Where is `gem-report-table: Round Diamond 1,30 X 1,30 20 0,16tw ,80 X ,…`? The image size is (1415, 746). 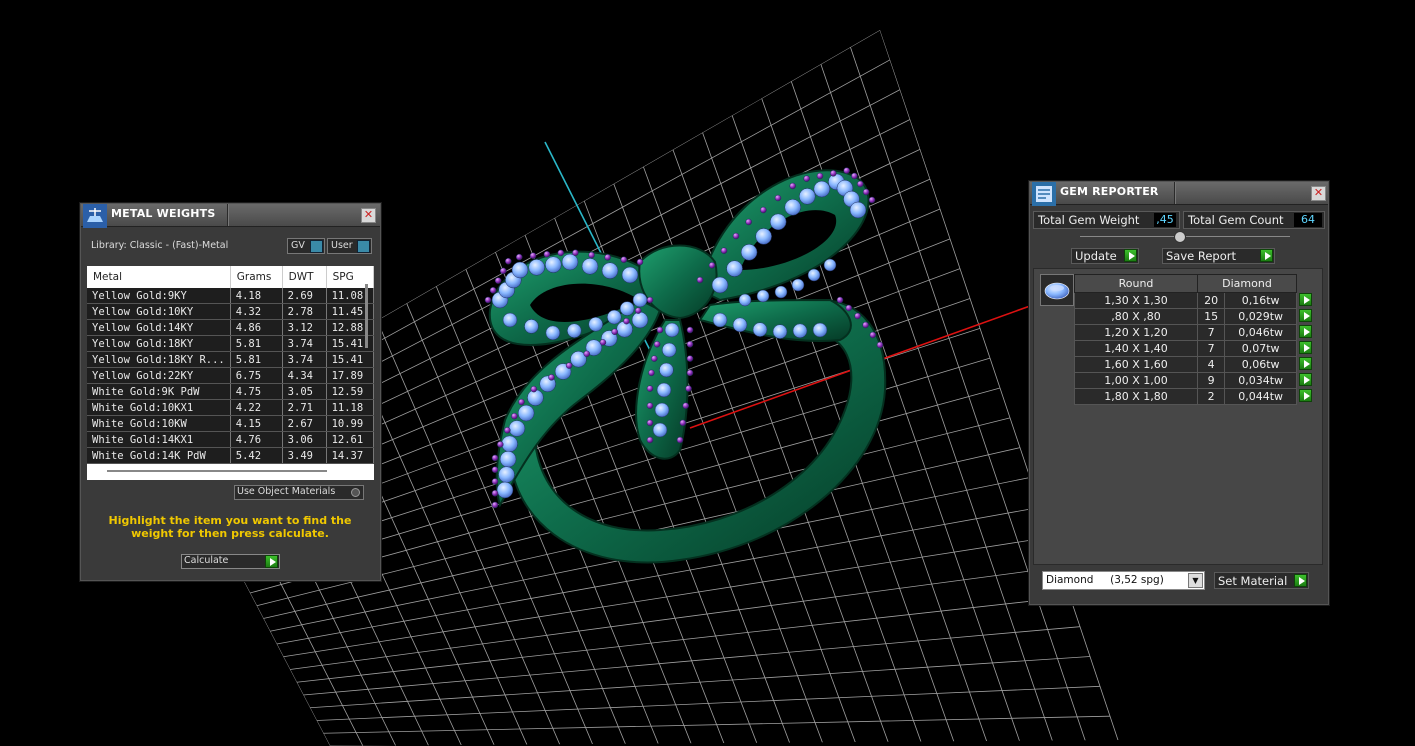
gem-report-table: Round Diamond 1,30 X 1,30 20 0,16tw ,80 X ,… is located at coordinates (1194, 339).